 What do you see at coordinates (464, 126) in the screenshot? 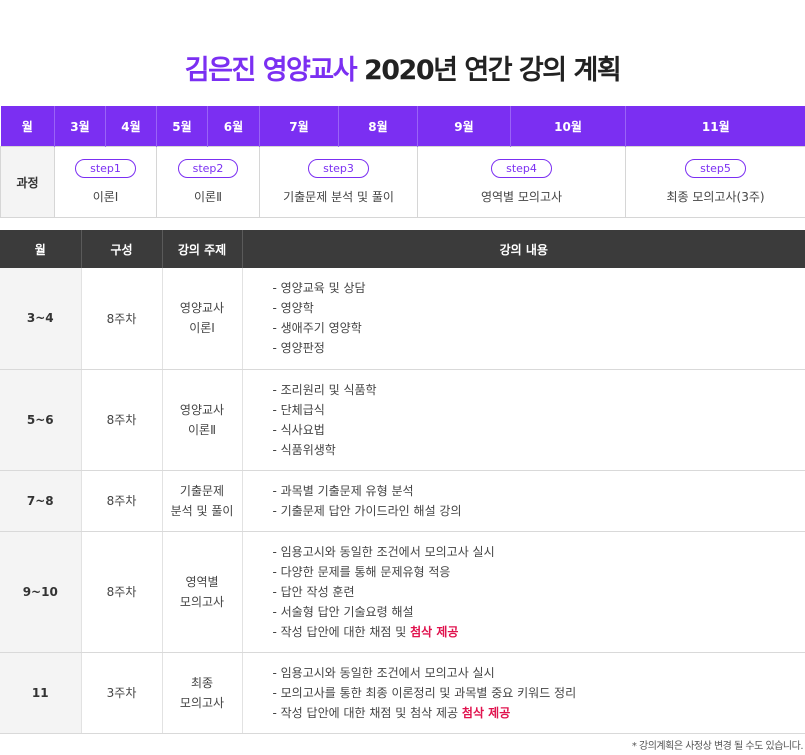
I see `schedule-header-9: 9월` at bounding box center [464, 126].